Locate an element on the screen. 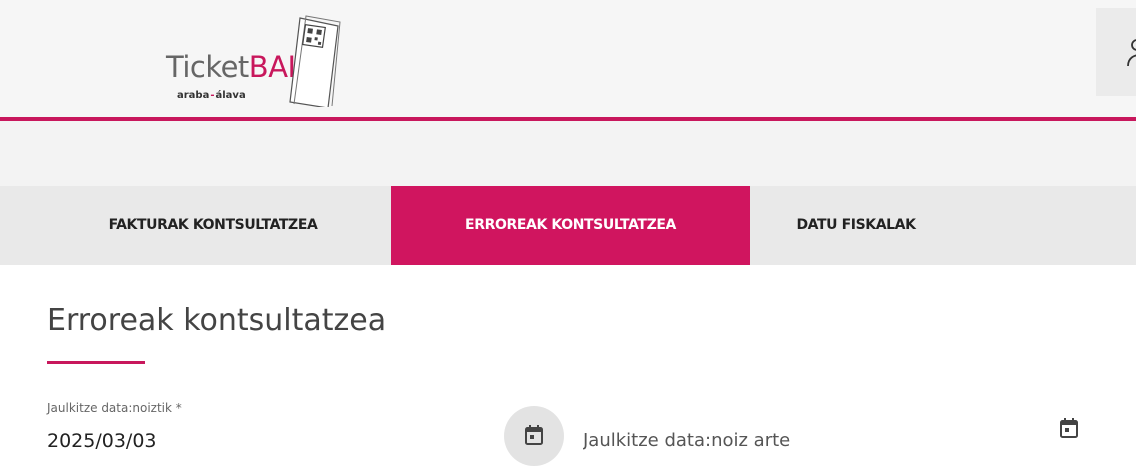  from-date-calendar-button is located at coordinates (534, 436).